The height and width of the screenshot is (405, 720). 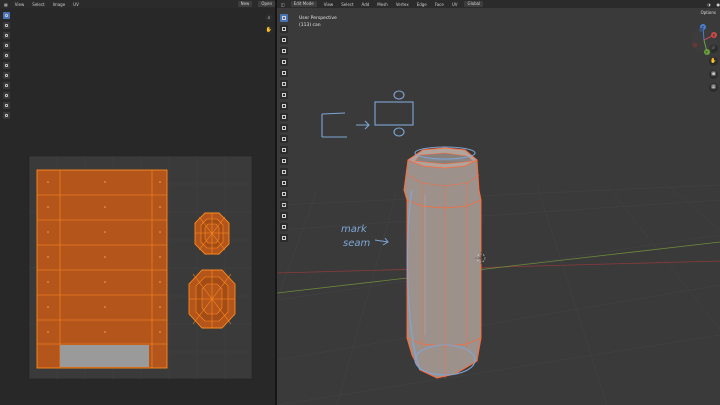 What do you see at coordinates (102, 269) in the screenshot?
I see `uv-island-body` at bounding box center [102, 269].